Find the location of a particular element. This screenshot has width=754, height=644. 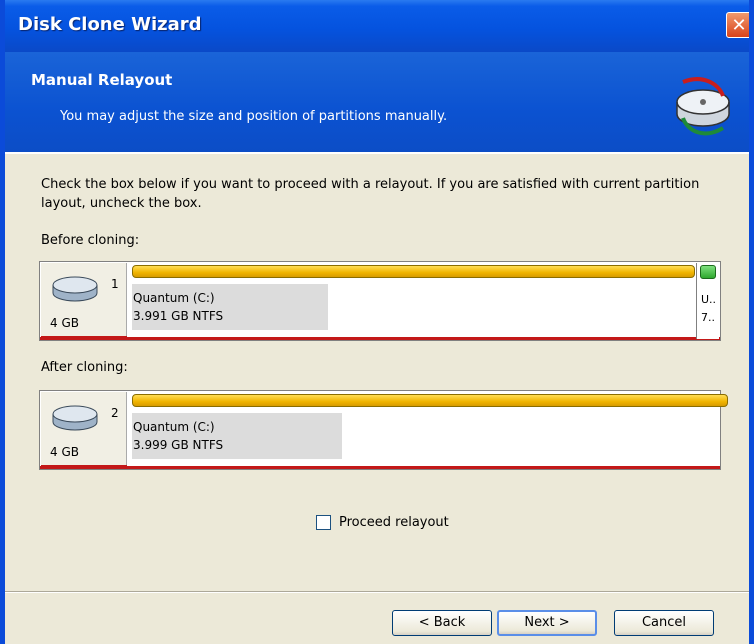

header-divider is located at coordinates (377, 153).